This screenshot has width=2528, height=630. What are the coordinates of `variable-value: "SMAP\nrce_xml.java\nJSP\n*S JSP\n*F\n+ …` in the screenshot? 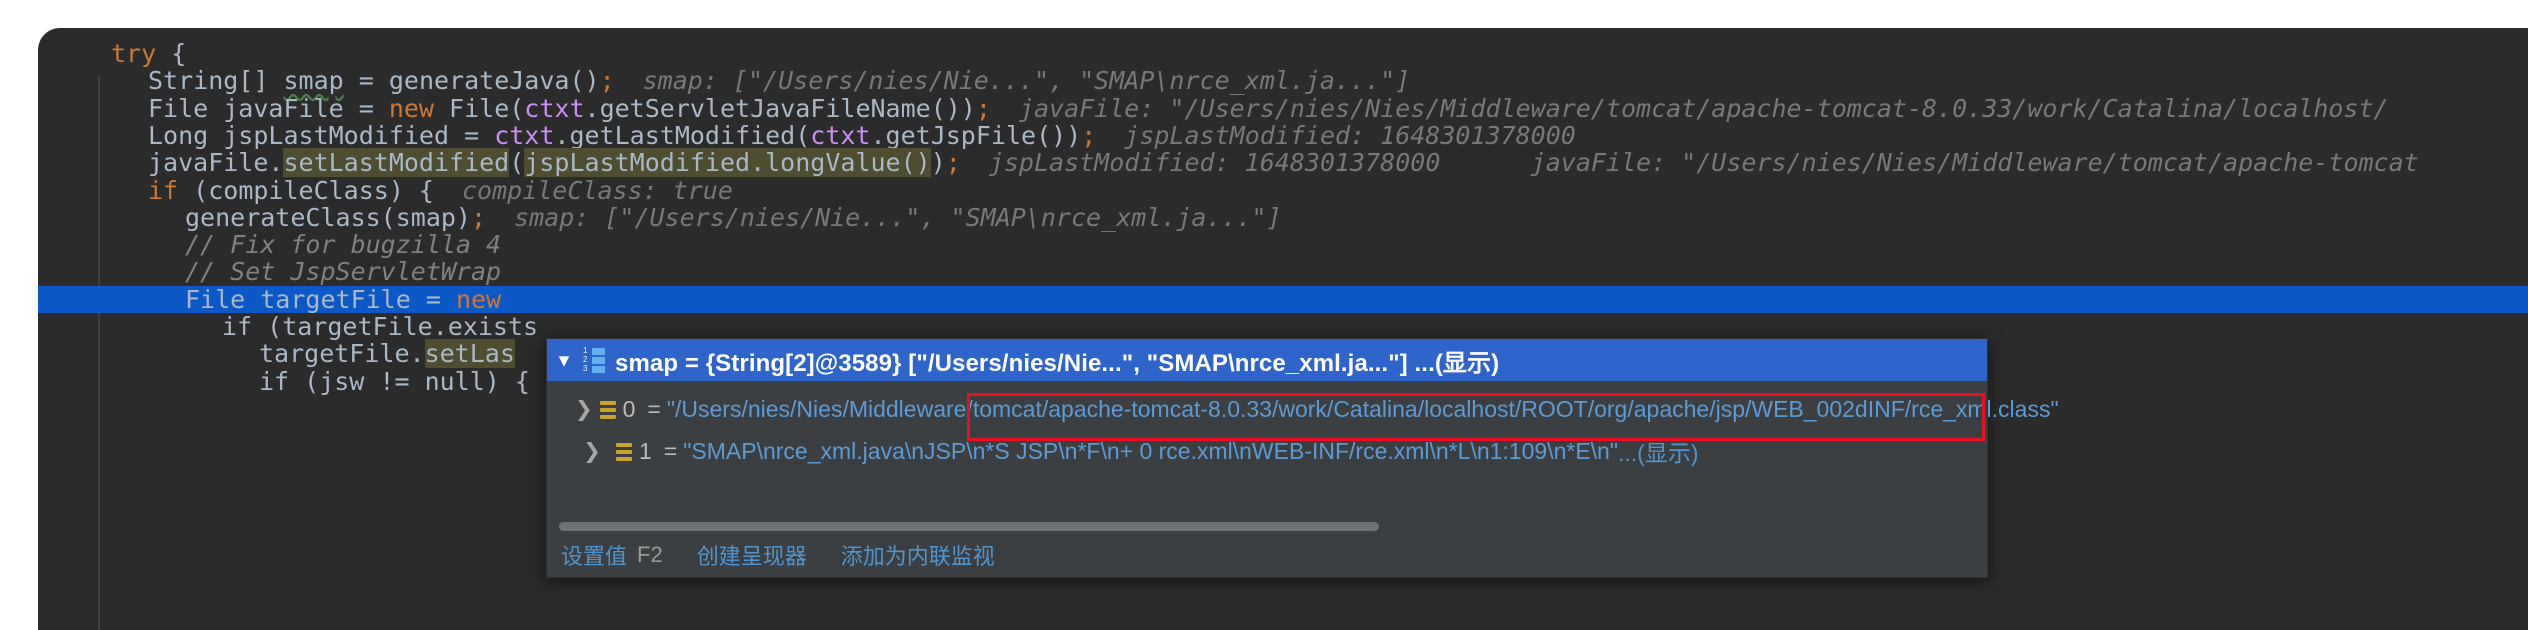 It's located at (1151, 450).